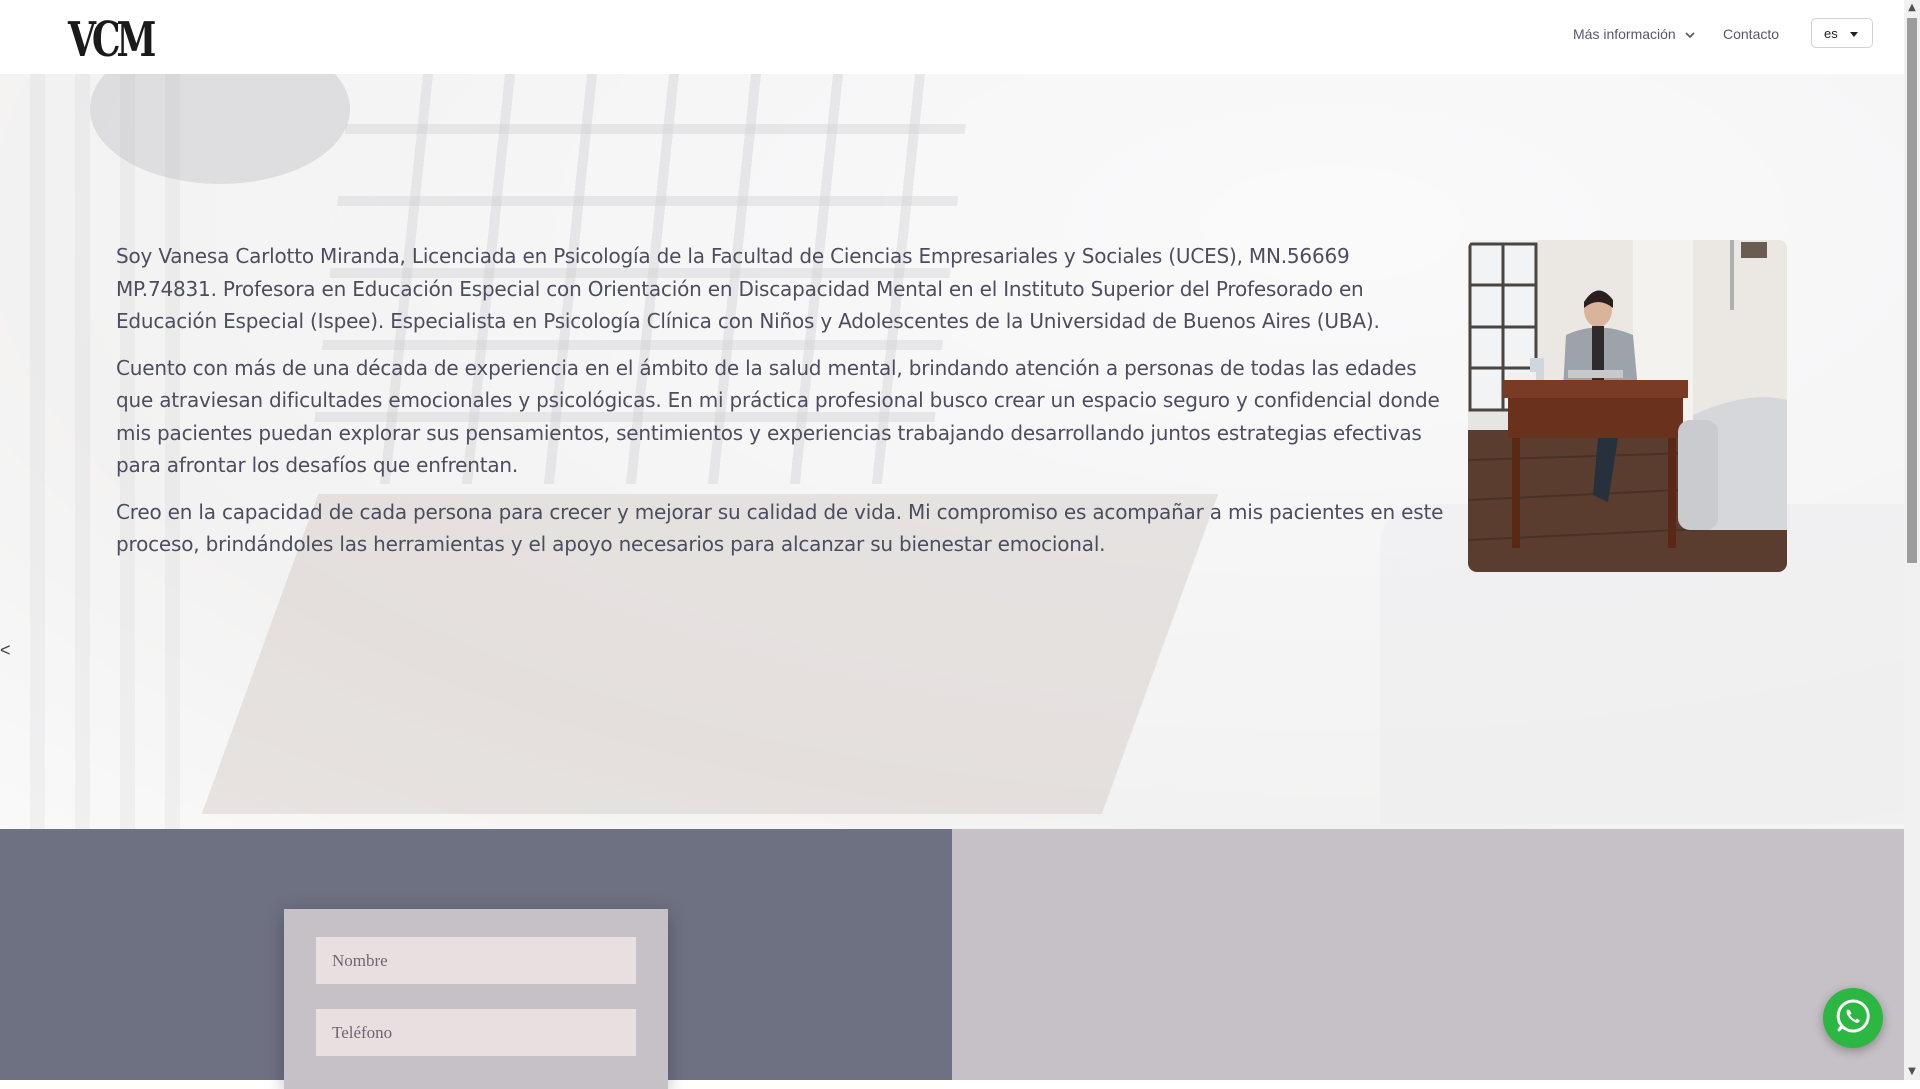  I want to click on scroll-up-icon: ▲, so click(1912, 8).